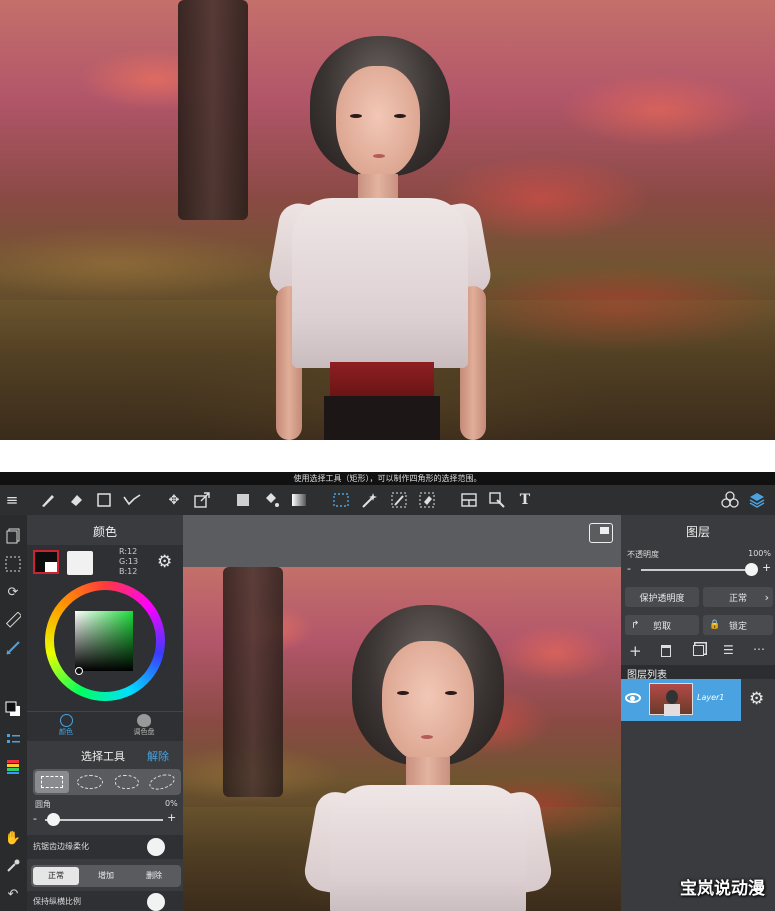 The image size is (775, 911). Describe the element at coordinates (699, 570) in the screenshot. I see `opacity-slider: - +` at that location.